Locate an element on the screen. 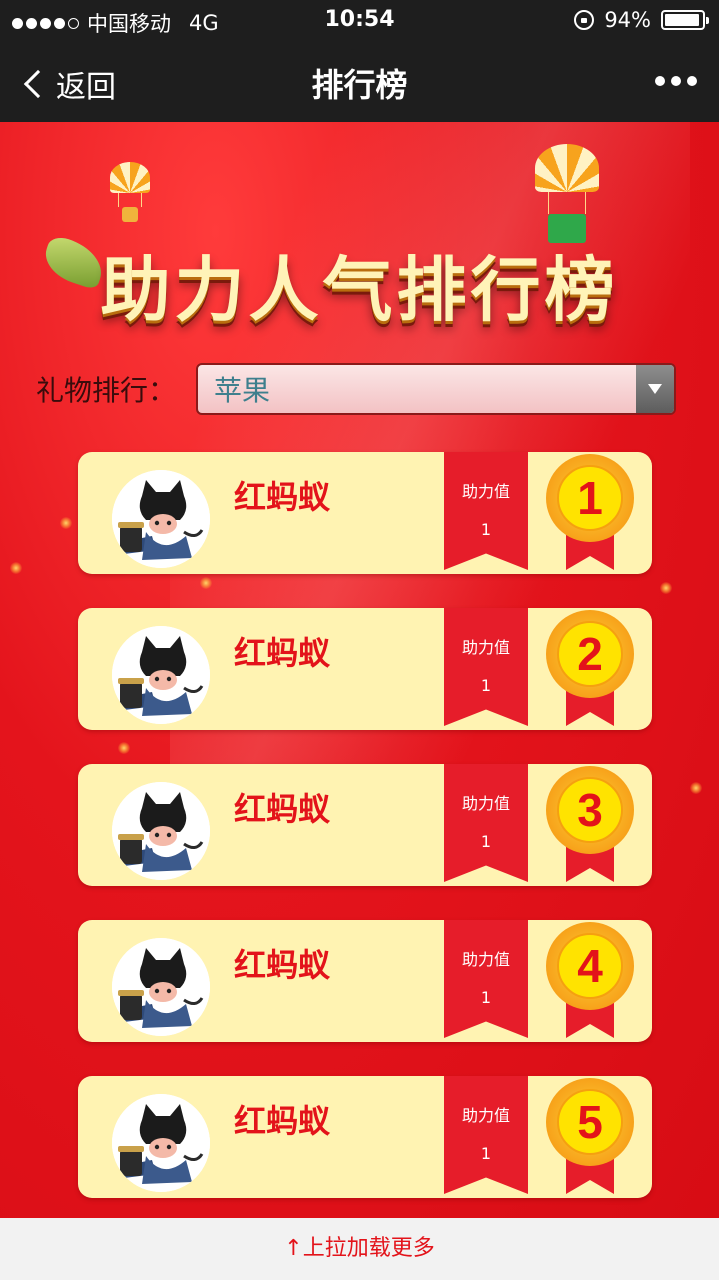  medal-disc: 2 is located at coordinates (590, 654).